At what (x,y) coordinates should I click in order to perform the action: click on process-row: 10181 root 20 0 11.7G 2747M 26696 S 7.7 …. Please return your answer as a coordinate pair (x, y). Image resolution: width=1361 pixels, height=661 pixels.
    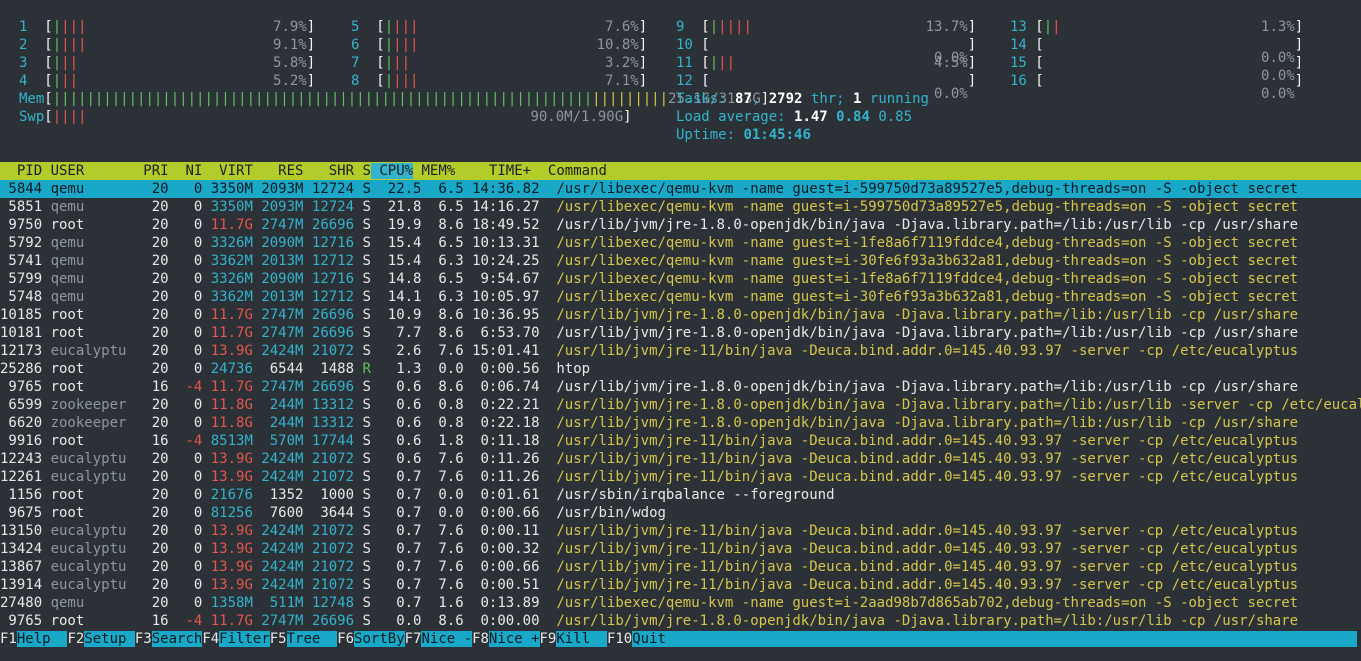
    Looking at the image, I should click on (680, 333).